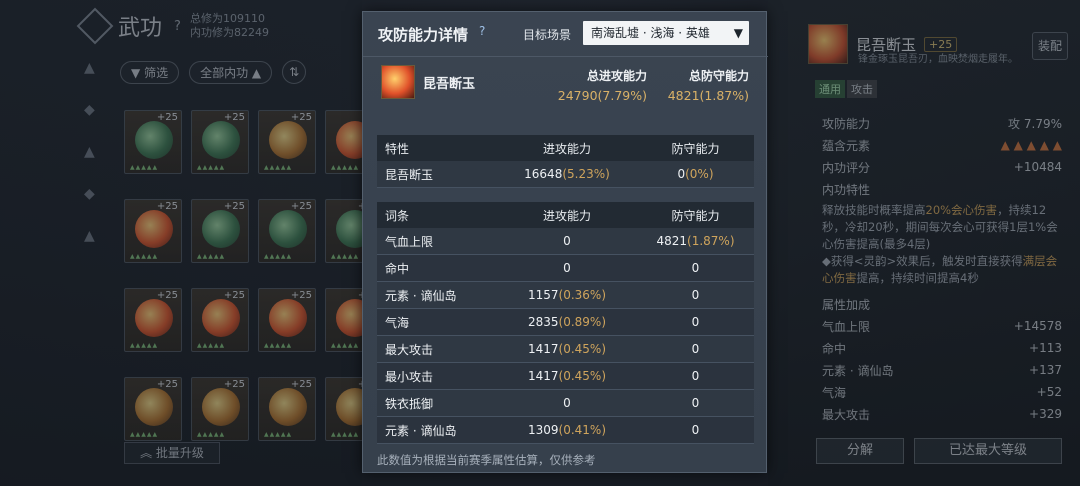 The height and width of the screenshot is (486, 1080). What do you see at coordinates (398, 82) in the screenshot?
I see `skill-flame-icon` at bounding box center [398, 82].